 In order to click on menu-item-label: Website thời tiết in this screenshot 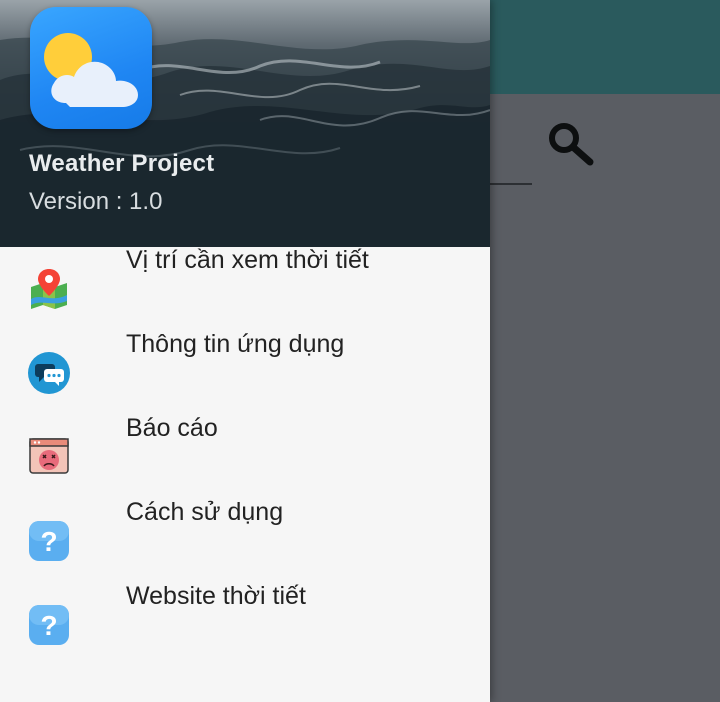, I will do `click(216, 596)`.